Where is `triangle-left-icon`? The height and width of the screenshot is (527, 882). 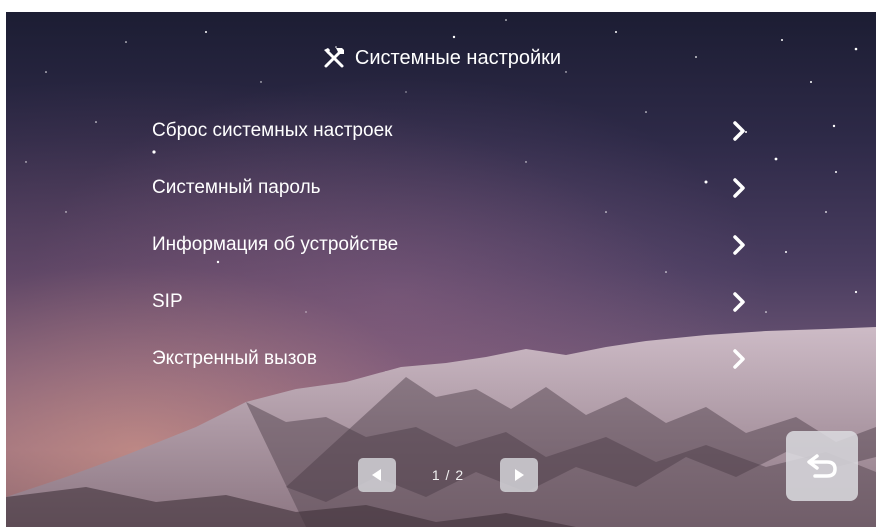
triangle-left-icon is located at coordinates (376, 475).